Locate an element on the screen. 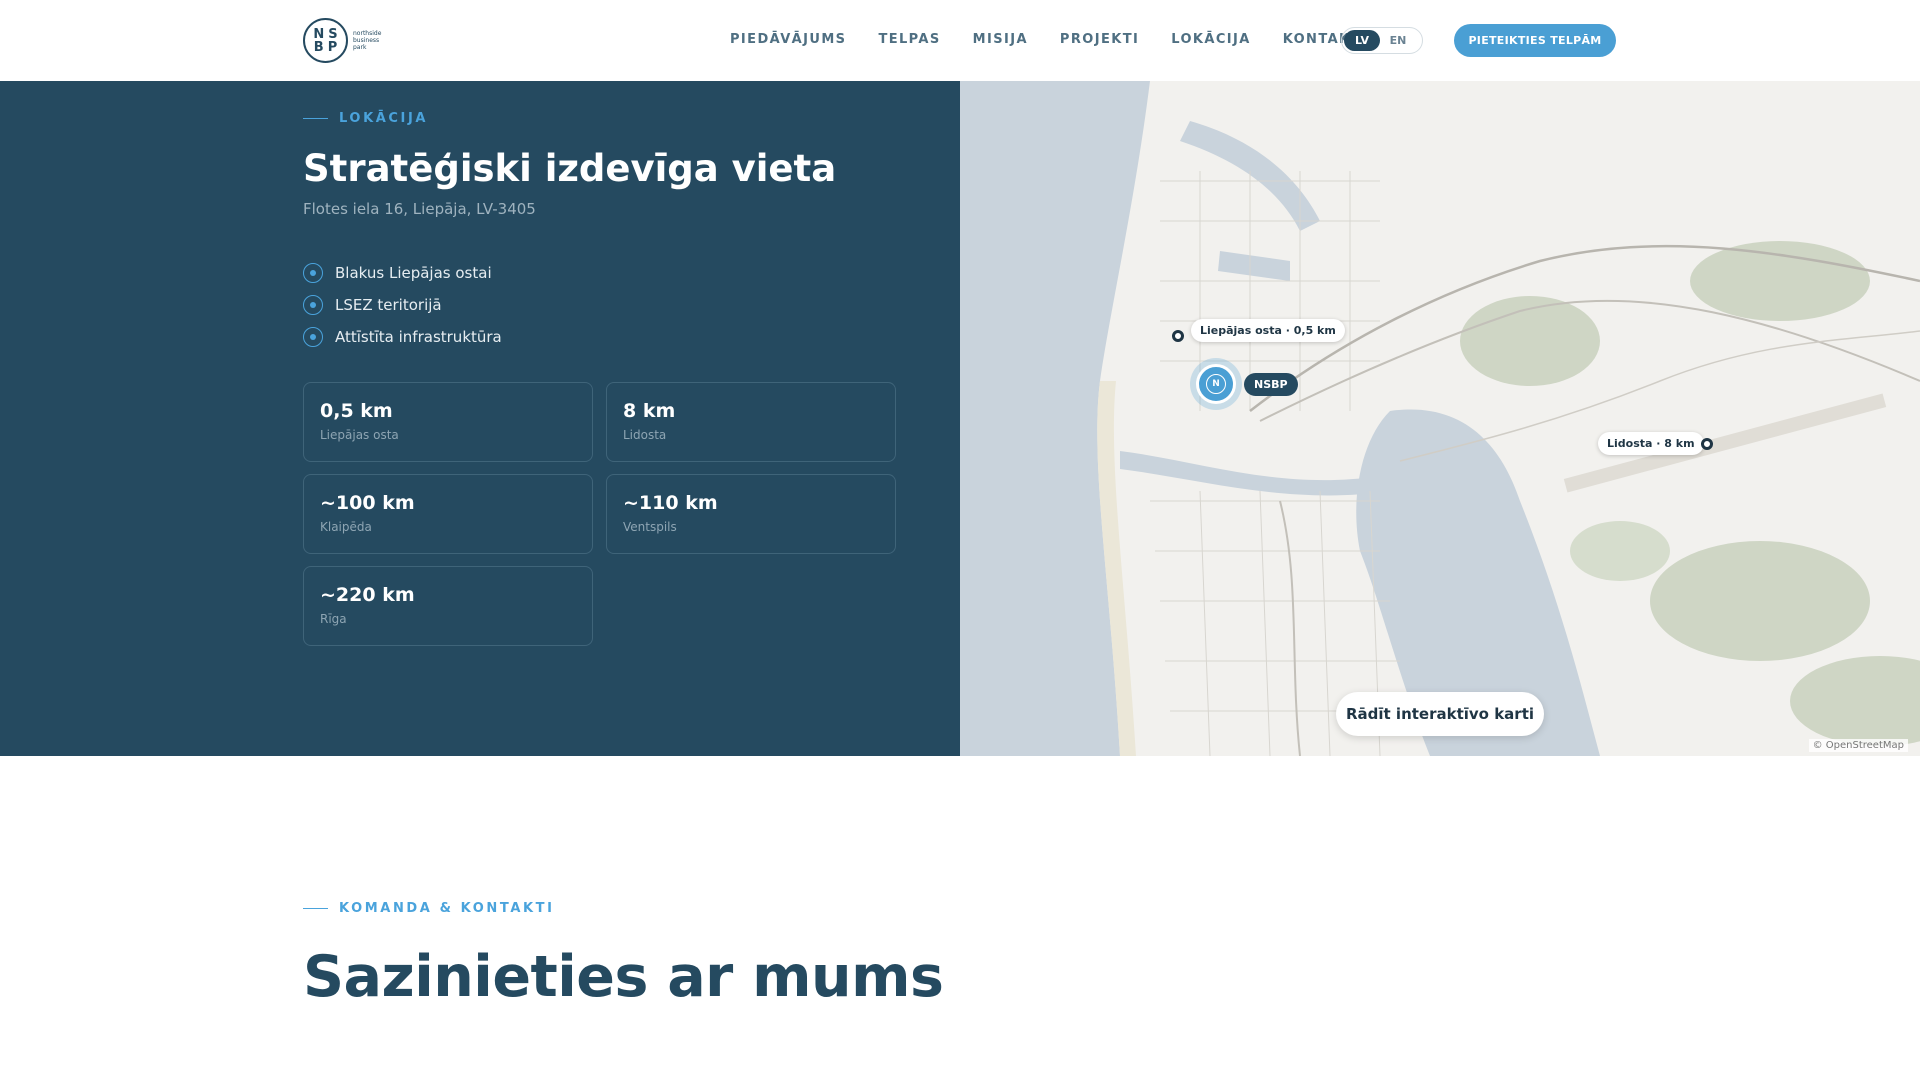 This screenshot has height=1080, width=1920. distance-card-airport: 8 km Lidosta is located at coordinates (751, 422).